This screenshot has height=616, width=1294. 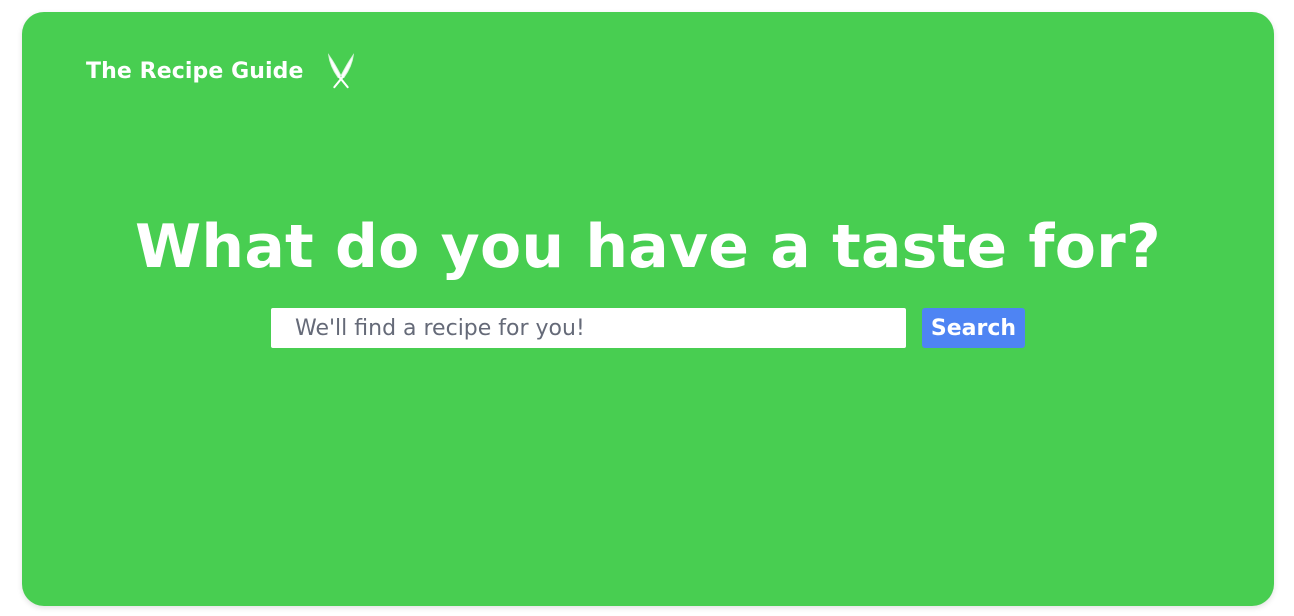 I want to click on brand: The Recipe Guide, so click(x=223, y=71).